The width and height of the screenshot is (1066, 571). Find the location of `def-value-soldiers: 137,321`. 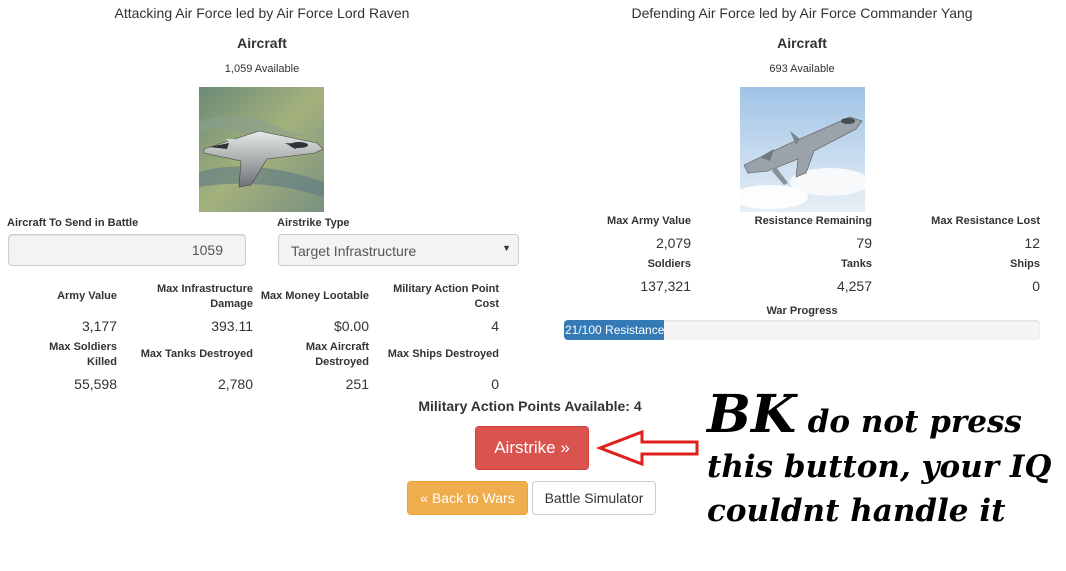

def-value-soldiers: 137,321 is located at coordinates (665, 286).